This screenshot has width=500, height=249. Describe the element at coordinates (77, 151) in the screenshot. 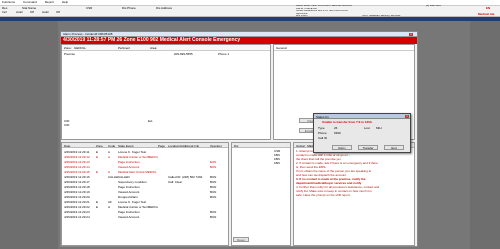

I see `log-cell-time: 4/26/2019 11:29:11` at that location.